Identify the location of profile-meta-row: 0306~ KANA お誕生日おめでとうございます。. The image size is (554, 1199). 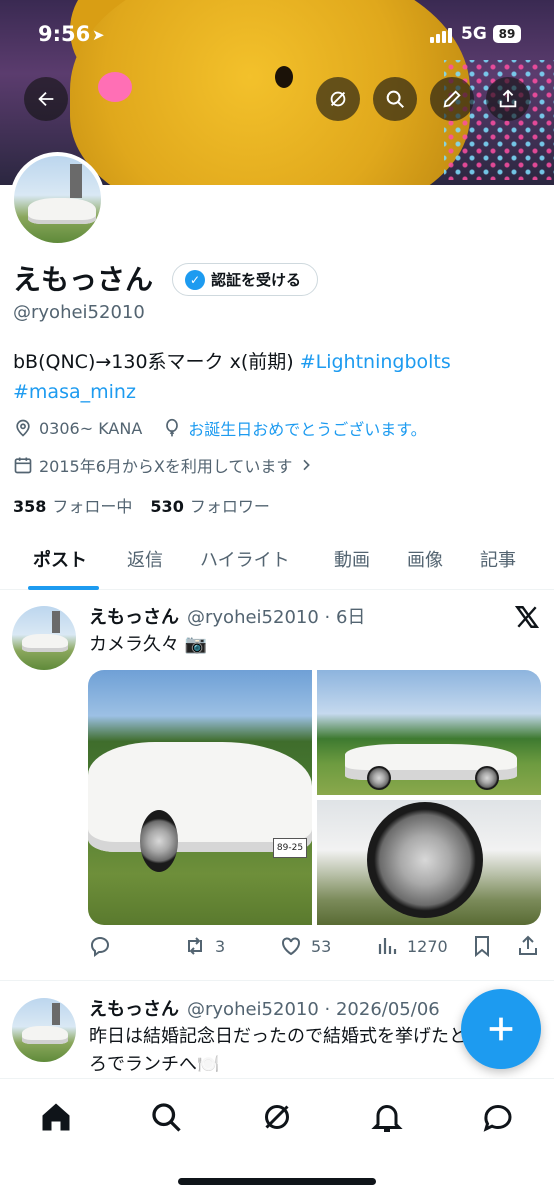
(220, 428).